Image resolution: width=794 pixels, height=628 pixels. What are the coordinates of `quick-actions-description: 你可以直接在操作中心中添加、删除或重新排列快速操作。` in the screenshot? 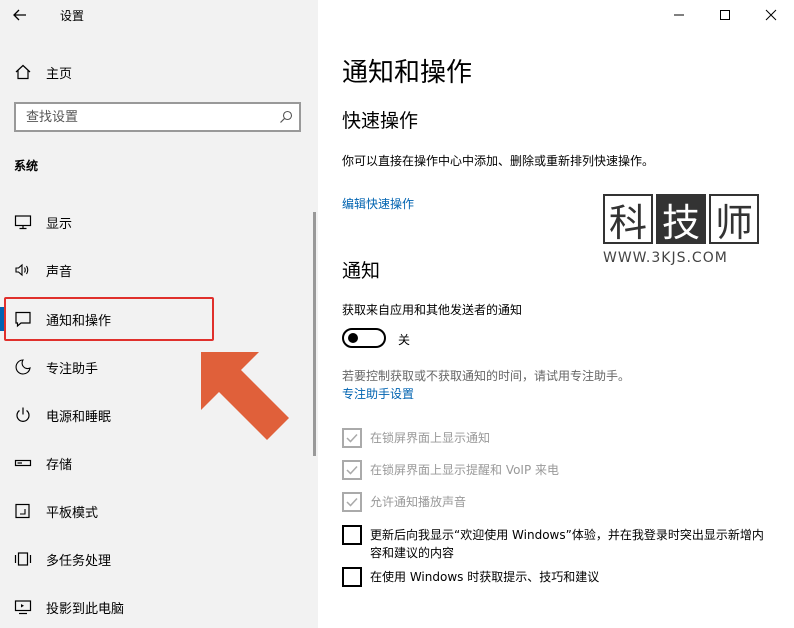 It's located at (498, 161).